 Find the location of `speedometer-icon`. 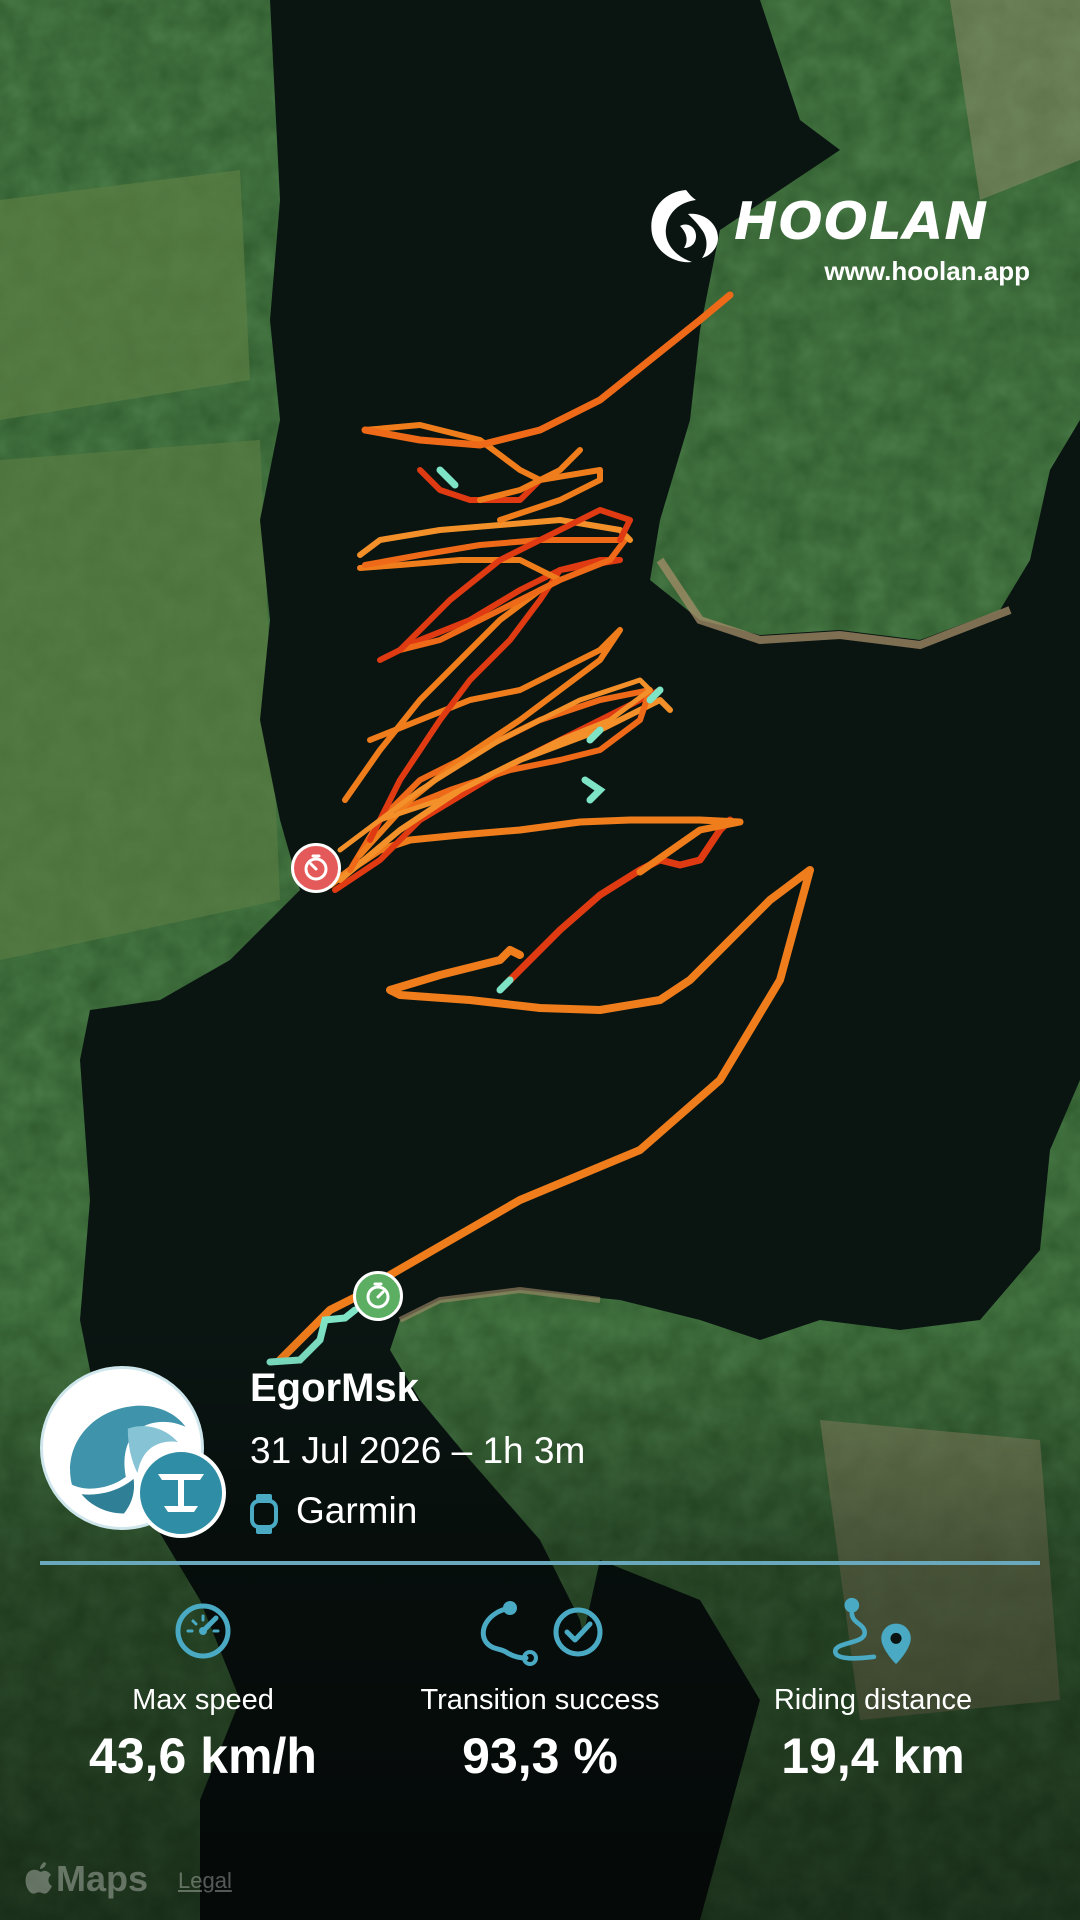

speedometer-icon is located at coordinates (203, 1631).